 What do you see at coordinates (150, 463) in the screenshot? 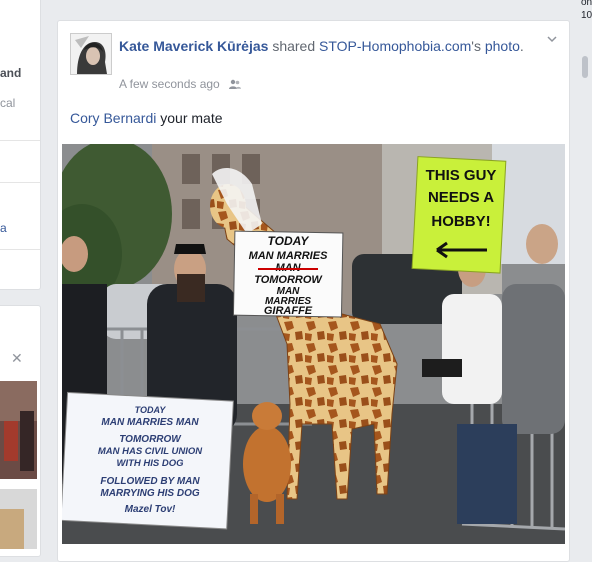
I see `left-sign-line: WITH HIS DOG` at bounding box center [150, 463].